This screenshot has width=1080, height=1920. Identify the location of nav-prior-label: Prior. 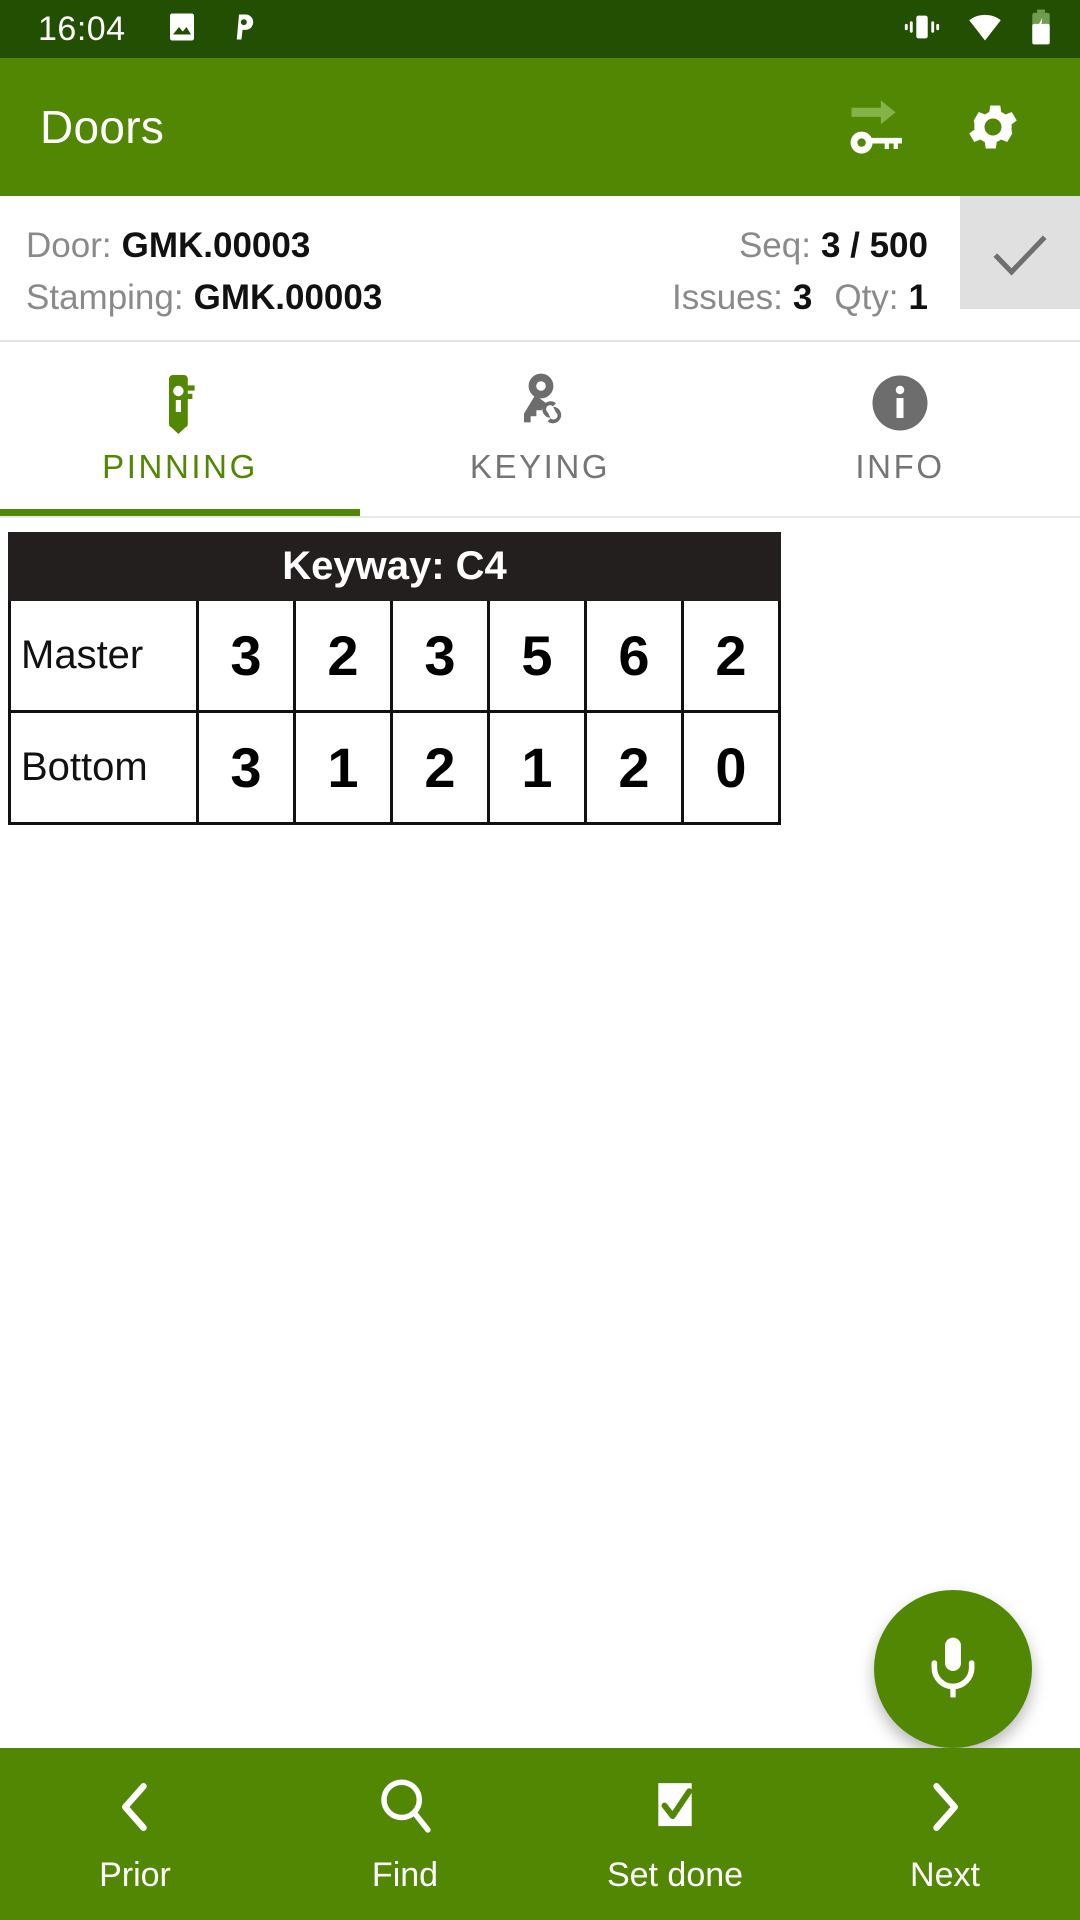
(135, 1874).